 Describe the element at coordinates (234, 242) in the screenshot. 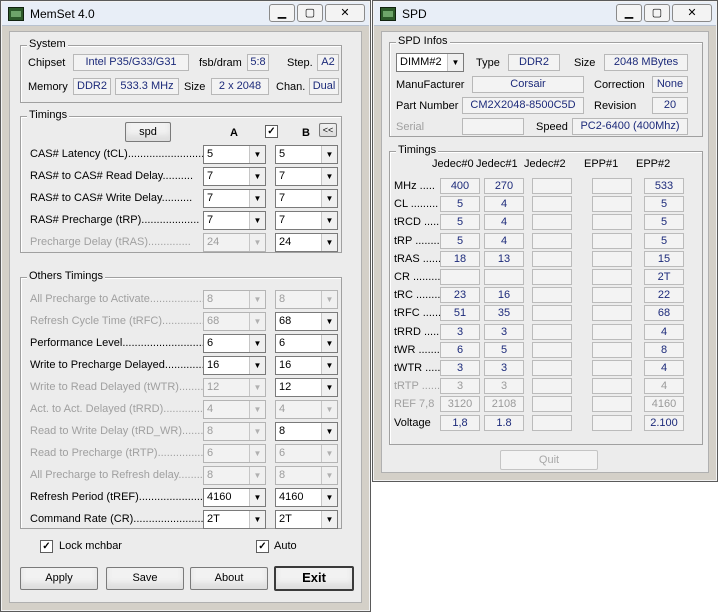

I see `timing-a-select: 24 ▼` at that location.